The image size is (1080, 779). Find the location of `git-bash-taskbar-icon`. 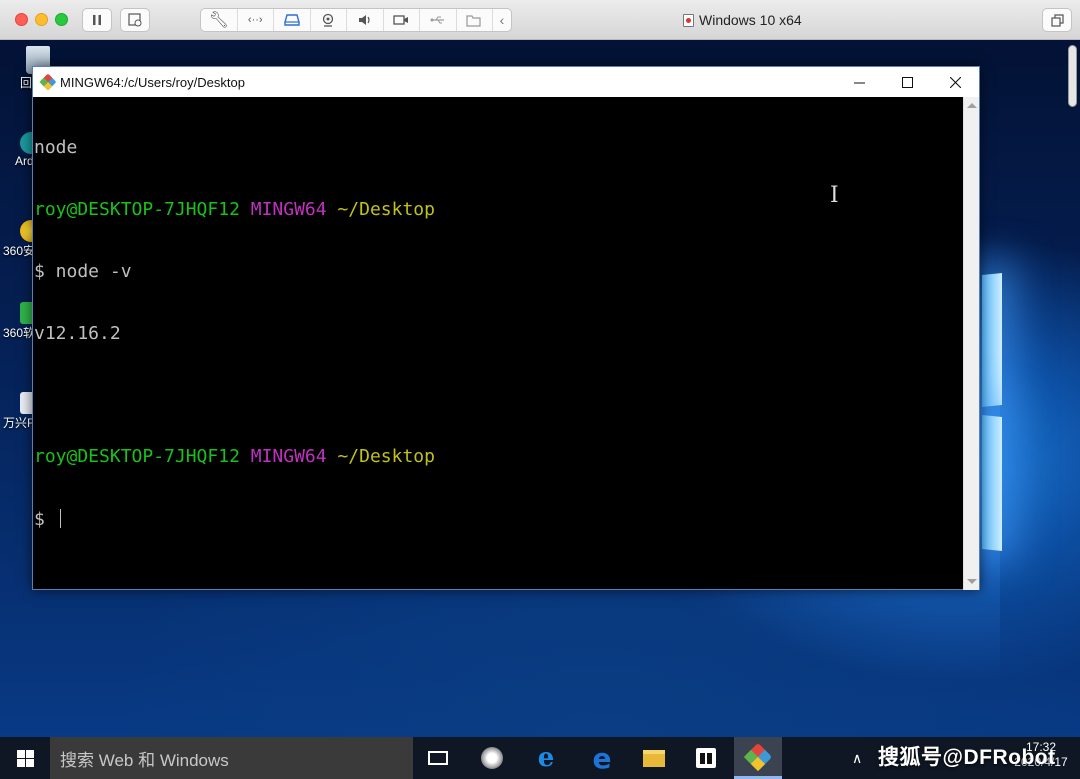

git-bash-taskbar-icon is located at coordinates (758, 756).